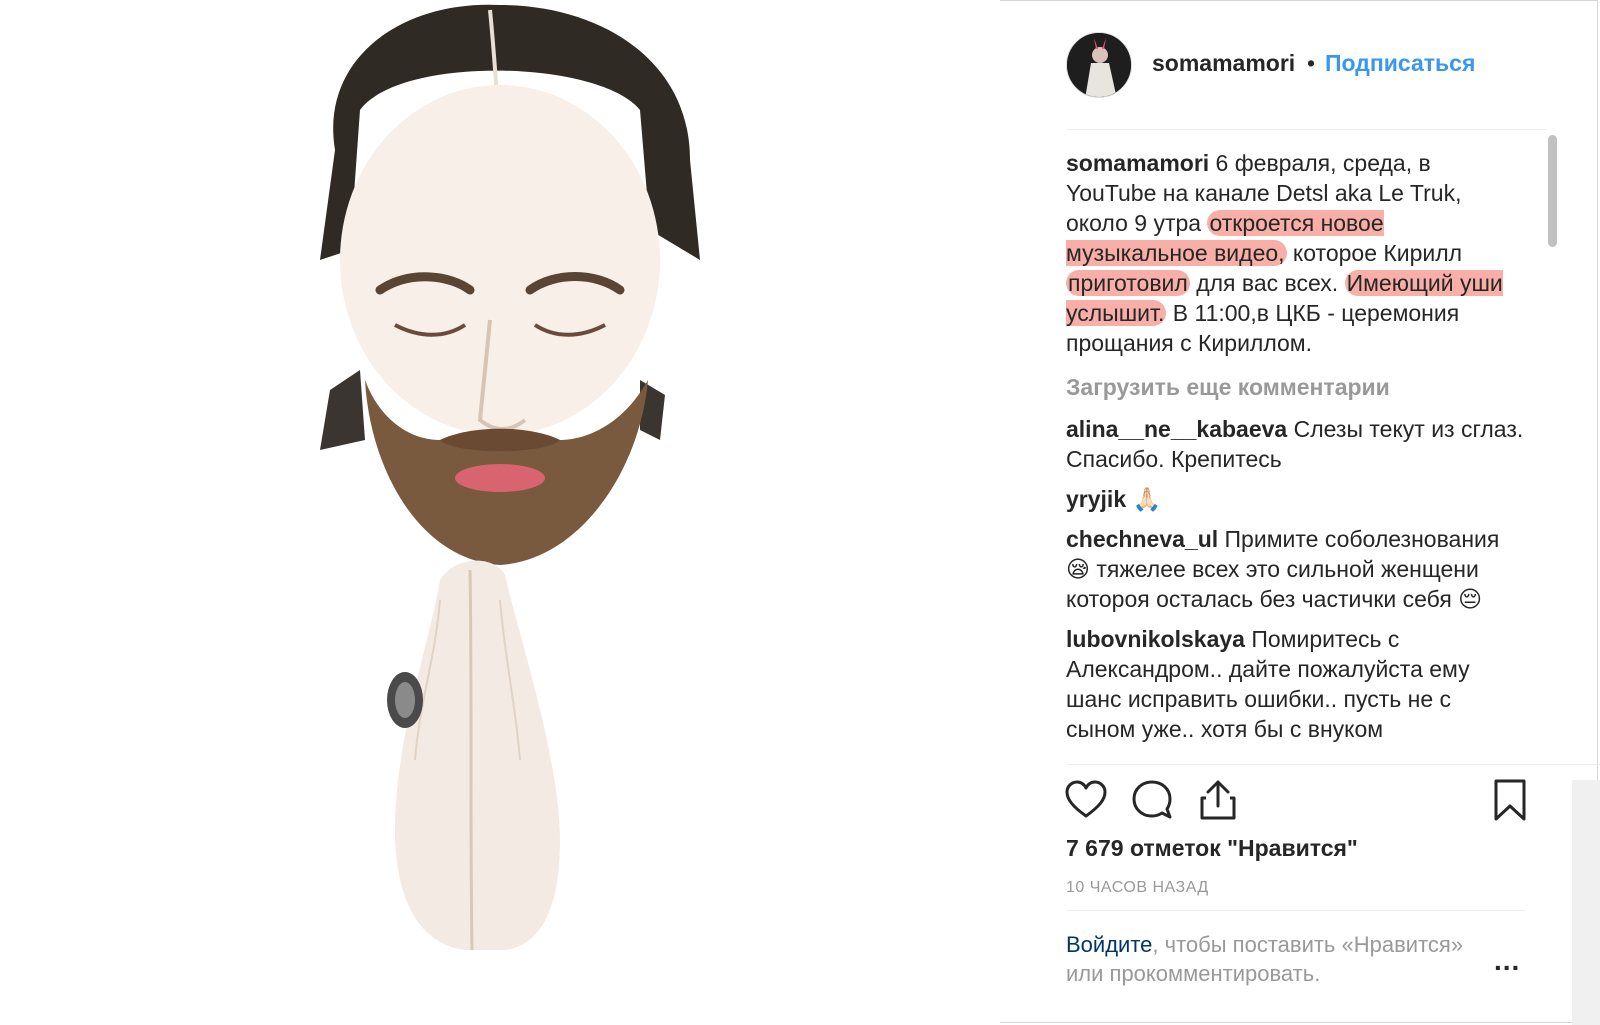 Image resolution: width=1600 pixels, height=1025 pixels. Describe the element at coordinates (1400, 63) in the screenshot. I see `follow-button: Подписаться` at that location.